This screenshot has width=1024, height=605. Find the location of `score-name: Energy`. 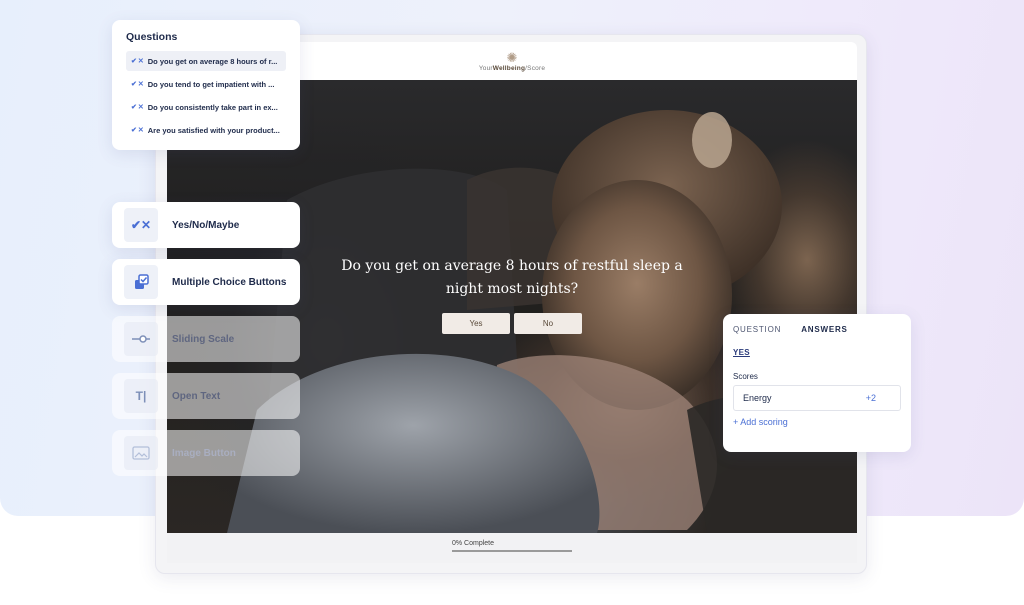

score-name: Energy is located at coordinates (757, 398).